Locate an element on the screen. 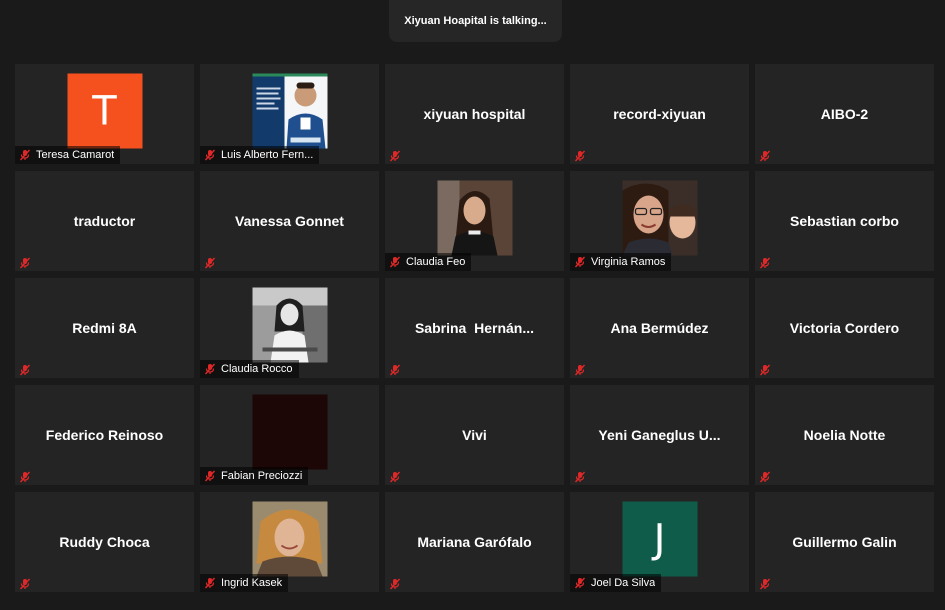 This screenshot has width=945, height=610. participant-tile-ingrid-kasek: Ingrid Kasek is located at coordinates (289, 542).